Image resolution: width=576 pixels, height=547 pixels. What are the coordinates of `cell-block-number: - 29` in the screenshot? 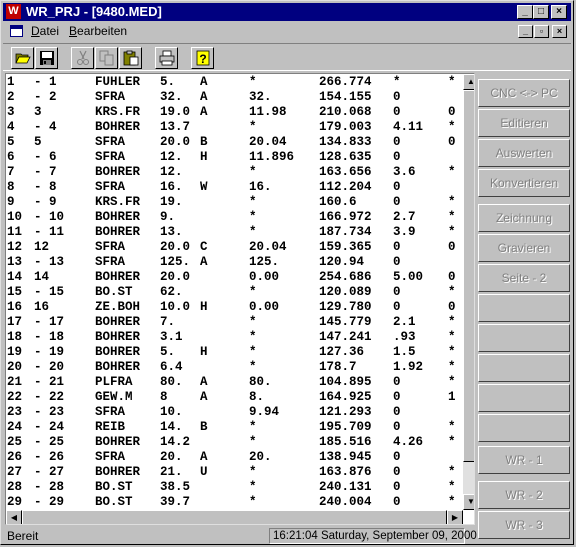 It's located at (49, 502).